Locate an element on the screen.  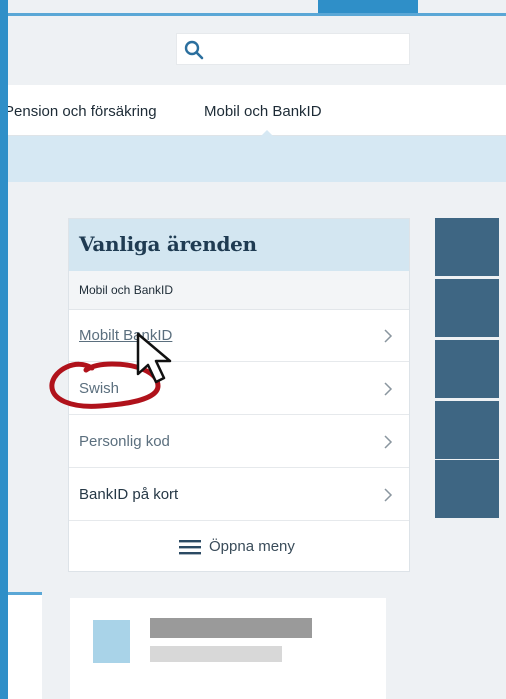
panel-header: Vanliga ärenden is located at coordinates (239, 245).